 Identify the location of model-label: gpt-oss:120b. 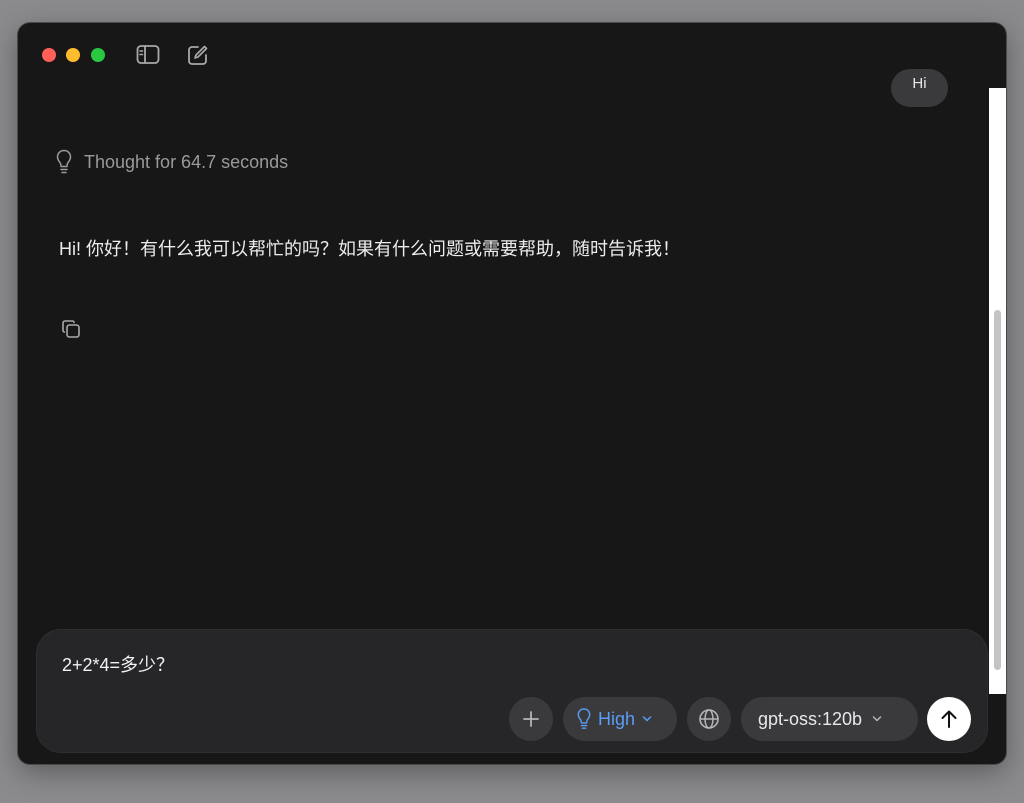
(810, 718).